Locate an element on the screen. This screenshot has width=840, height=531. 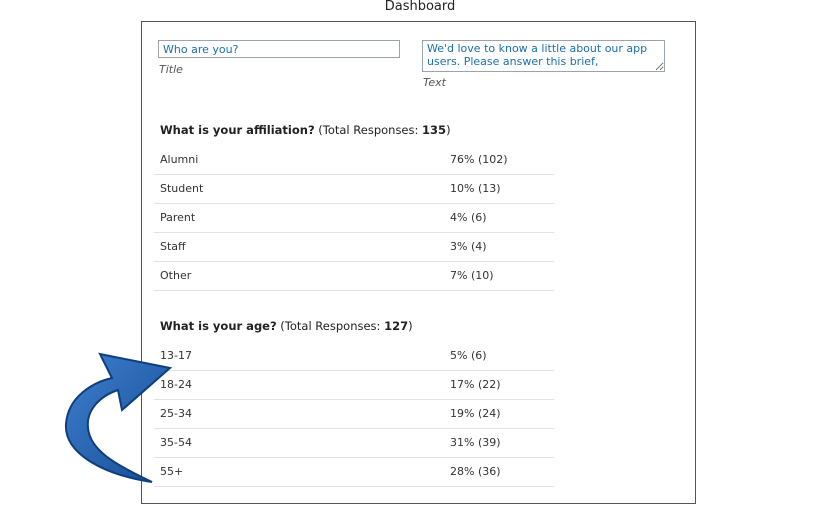
result-row: Other 7% (10) is located at coordinates (354, 276).